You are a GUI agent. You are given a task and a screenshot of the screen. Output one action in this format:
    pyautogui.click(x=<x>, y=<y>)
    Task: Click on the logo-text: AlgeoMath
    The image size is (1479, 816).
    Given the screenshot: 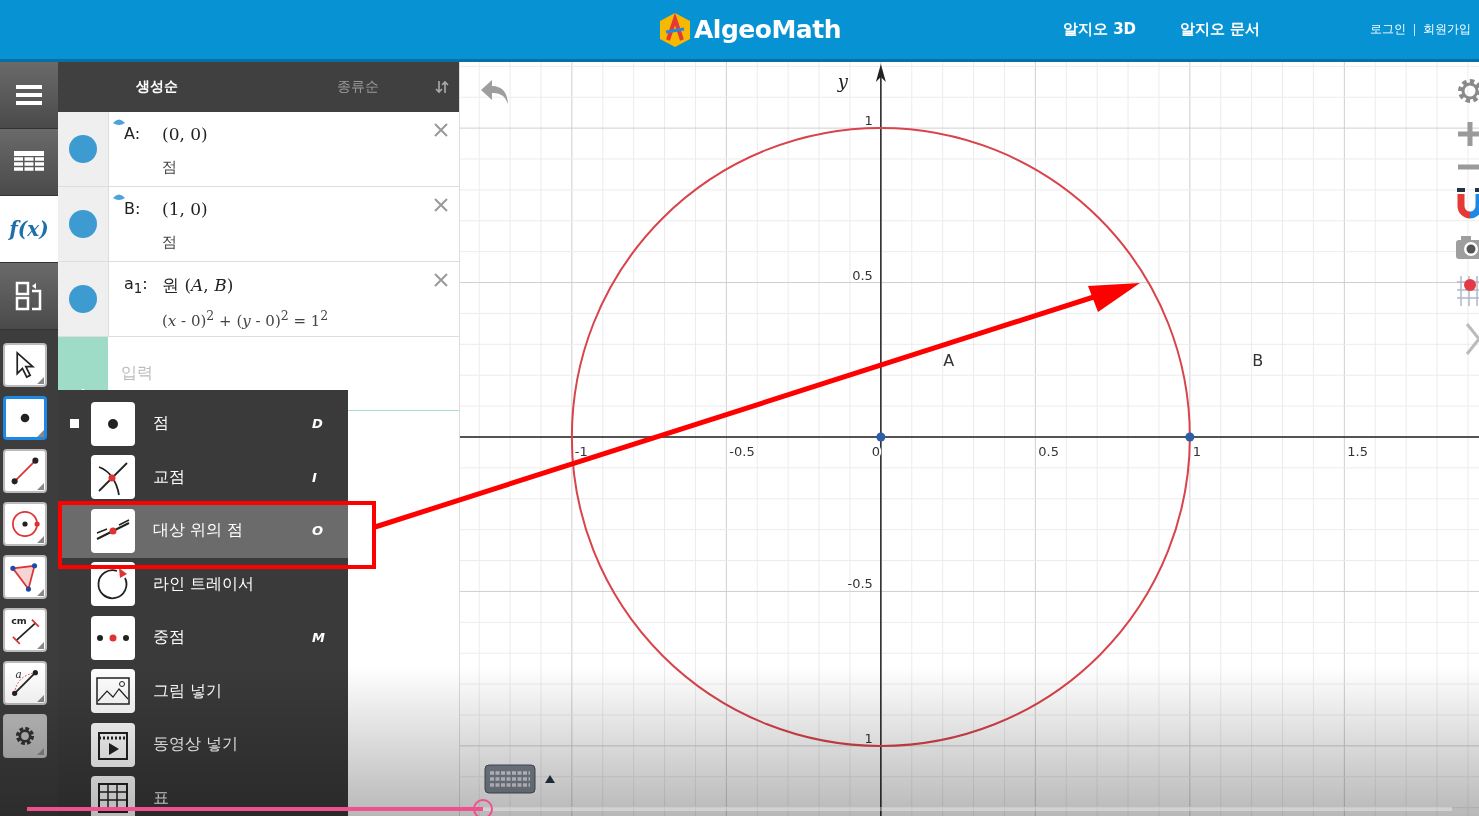 What is the action you would take?
    pyautogui.click(x=767, y=29)
    